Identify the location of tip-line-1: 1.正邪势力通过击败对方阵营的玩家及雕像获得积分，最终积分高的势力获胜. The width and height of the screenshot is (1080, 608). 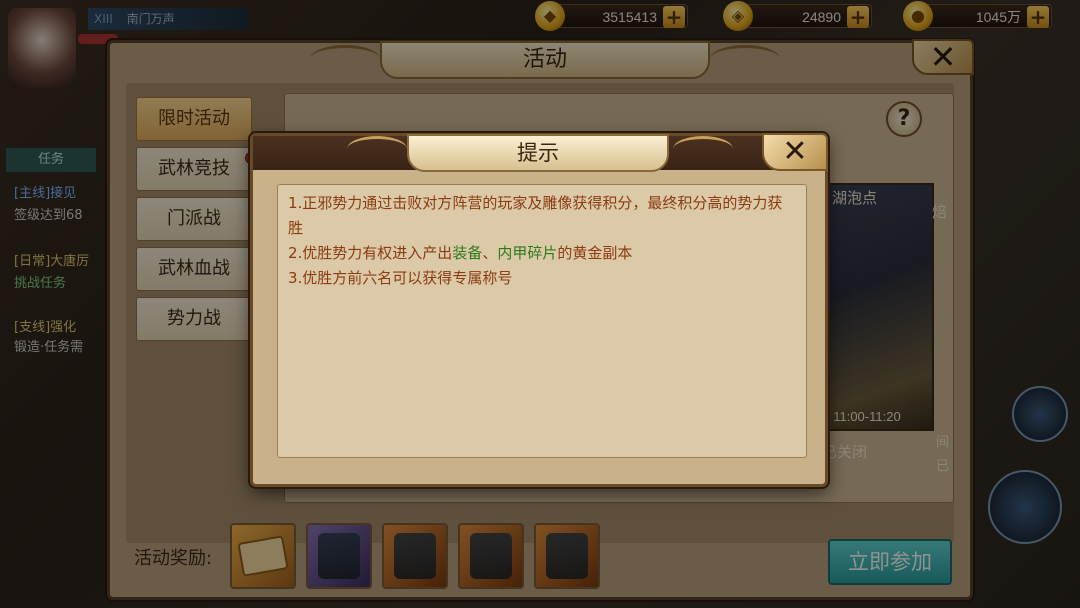
(542, 216).